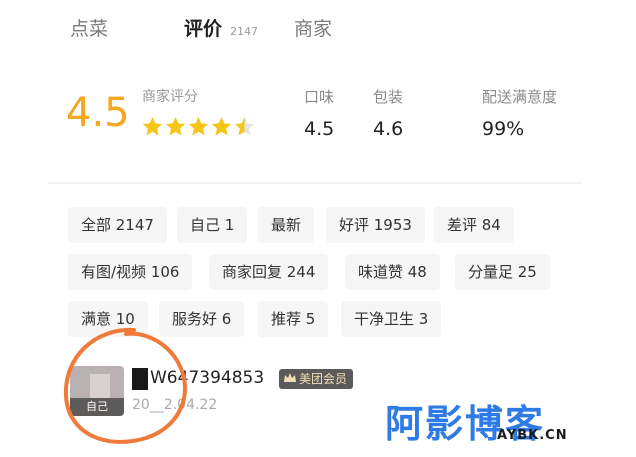 Image resolution: width=636 pixels, height=457 pixels. I want to click on taste-label: 口味, so click(319, 97).